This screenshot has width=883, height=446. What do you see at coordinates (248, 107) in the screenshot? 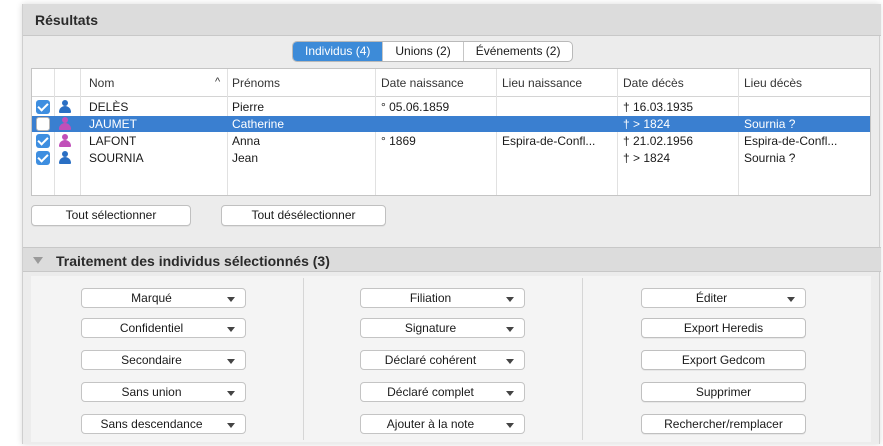
I see `cell-prenoms: Pierre` at bounding box center [248, 107].